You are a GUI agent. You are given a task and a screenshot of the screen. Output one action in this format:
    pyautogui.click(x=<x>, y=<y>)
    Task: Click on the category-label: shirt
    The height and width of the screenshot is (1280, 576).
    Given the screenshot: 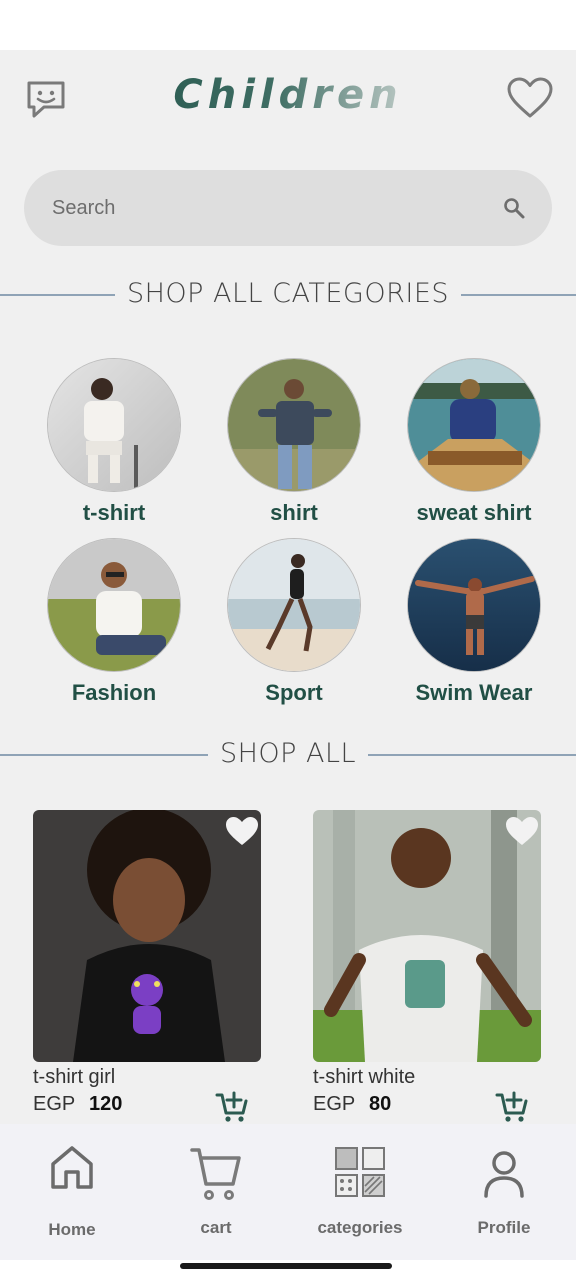 What is the action you would take?
    pyautogui.click(x=294, y=512)
    